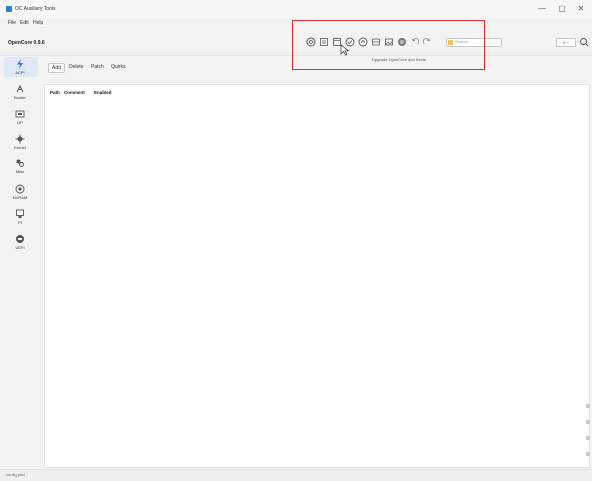 The width and height of the screenshot is (592, 481). What do you see at coordinates (38, 23) in the screenshot?
I see `menu-help: Help` at bounding box center [38, 23].